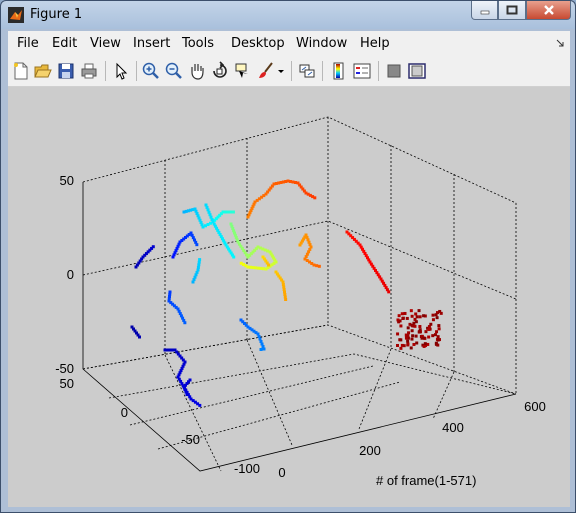 This screenshot has width=576, height=513. Describe the element at coordinates (43, 71) in the screenshot. I see `open-file-icon` at that location.